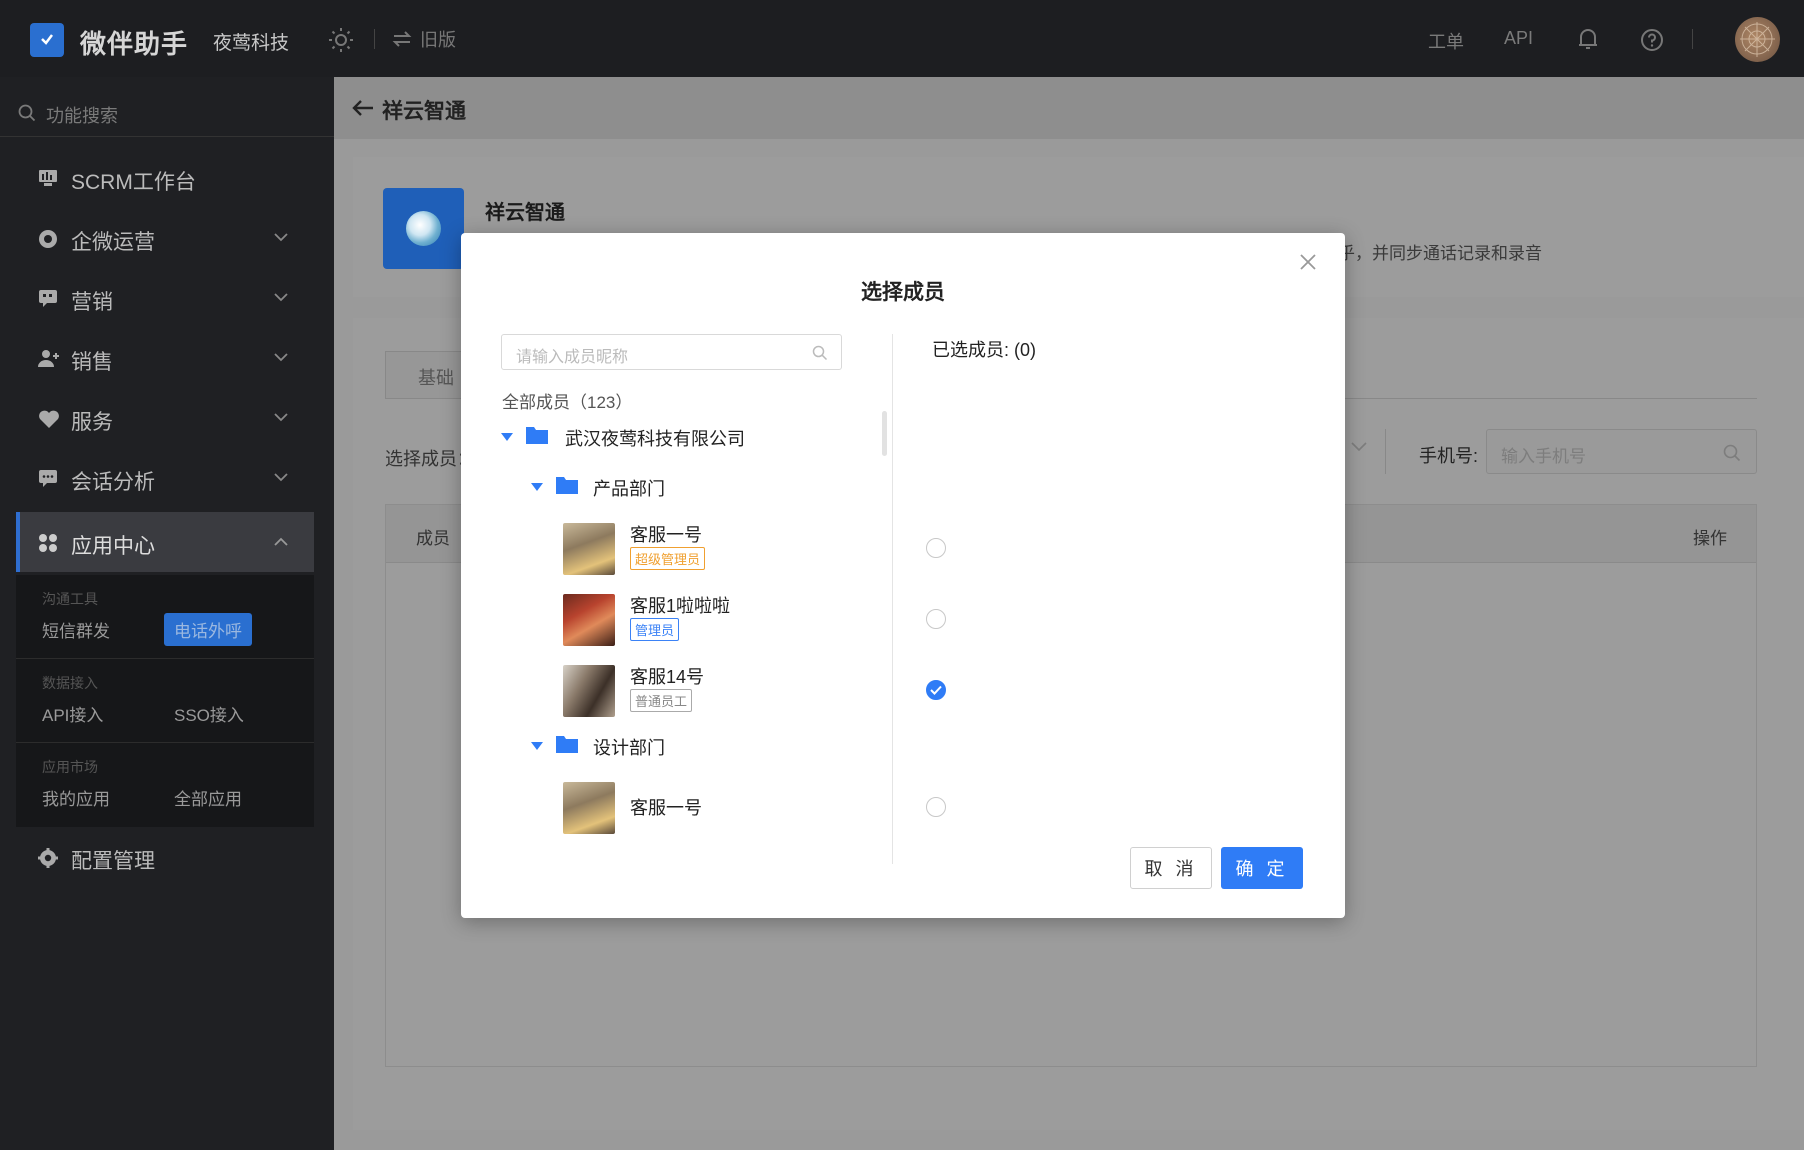 The width and height of the screenshot is (1804, 1150). What do you see at coordinates (425, 375) in the screenshot?
I see `tab-basic: 基础` at bounding box center [425, 375].